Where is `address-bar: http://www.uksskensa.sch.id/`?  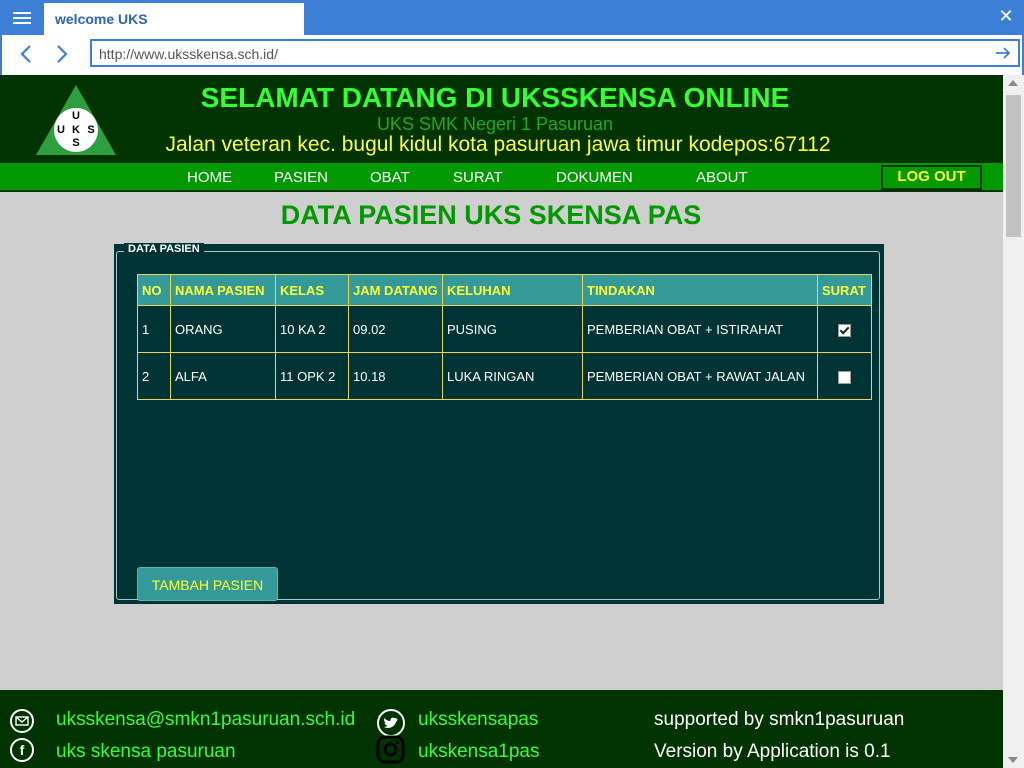 address-bar: http://www.uksskensa.sch.id/ is located at coordinates (555, 53).